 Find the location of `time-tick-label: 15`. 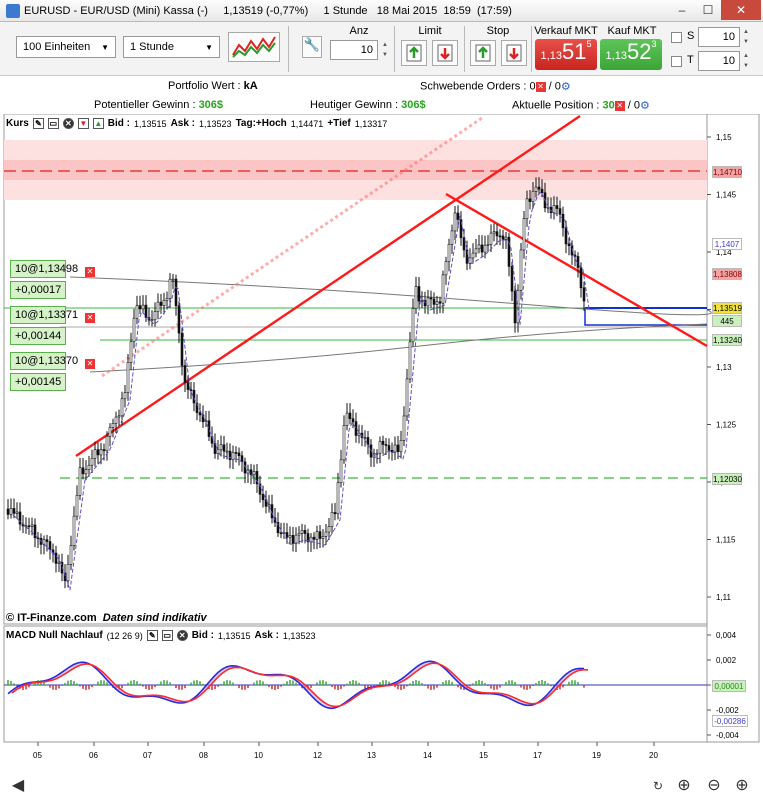

time-tick-label: 15 is located at coordinates (483, 755).